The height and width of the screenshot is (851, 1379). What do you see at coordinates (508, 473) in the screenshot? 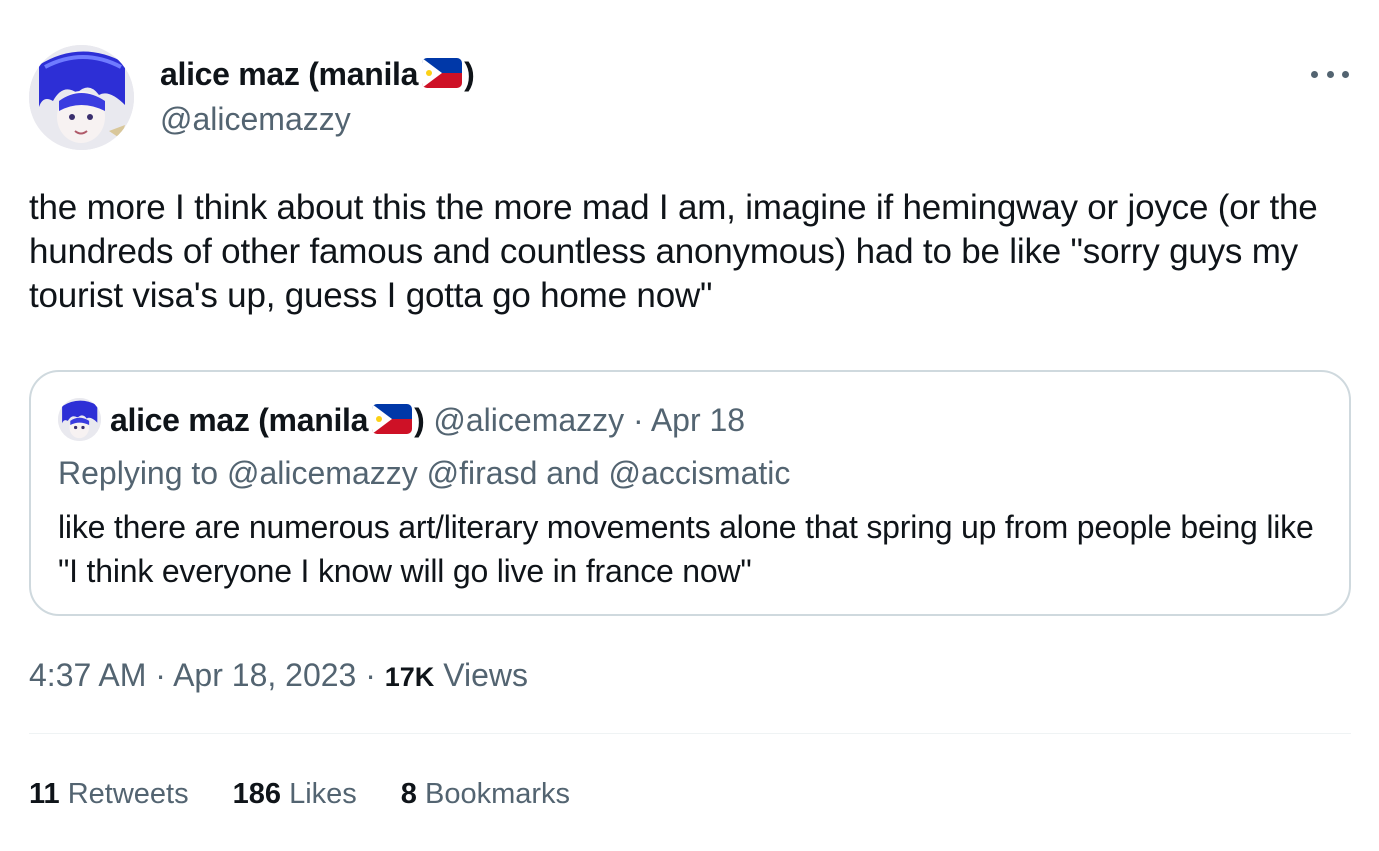
I see `reply-targets: @alicemazzy @firasd and @accismatic` at bounding box center [508, 473].